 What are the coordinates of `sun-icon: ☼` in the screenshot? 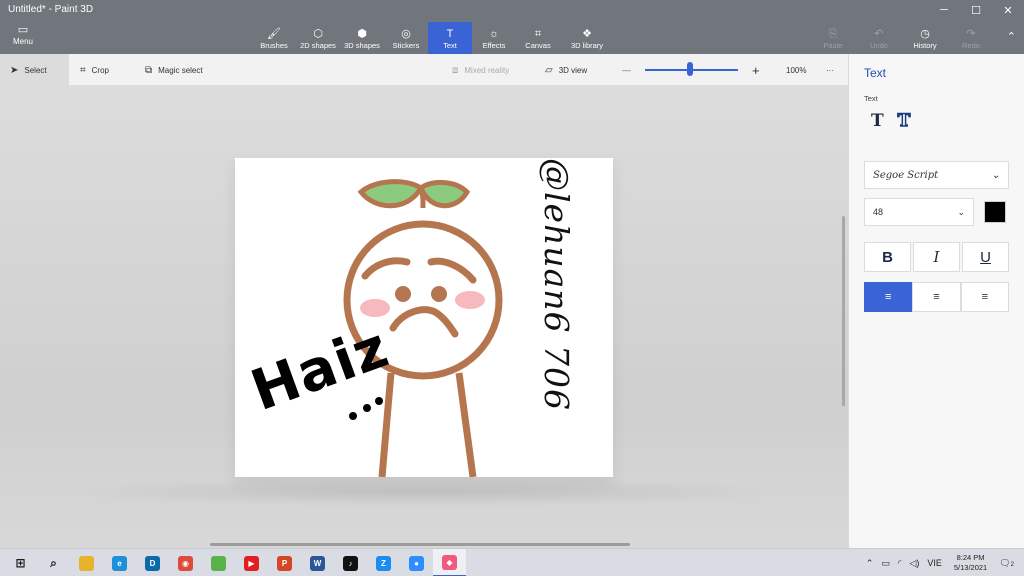 It's located at (494, 33).